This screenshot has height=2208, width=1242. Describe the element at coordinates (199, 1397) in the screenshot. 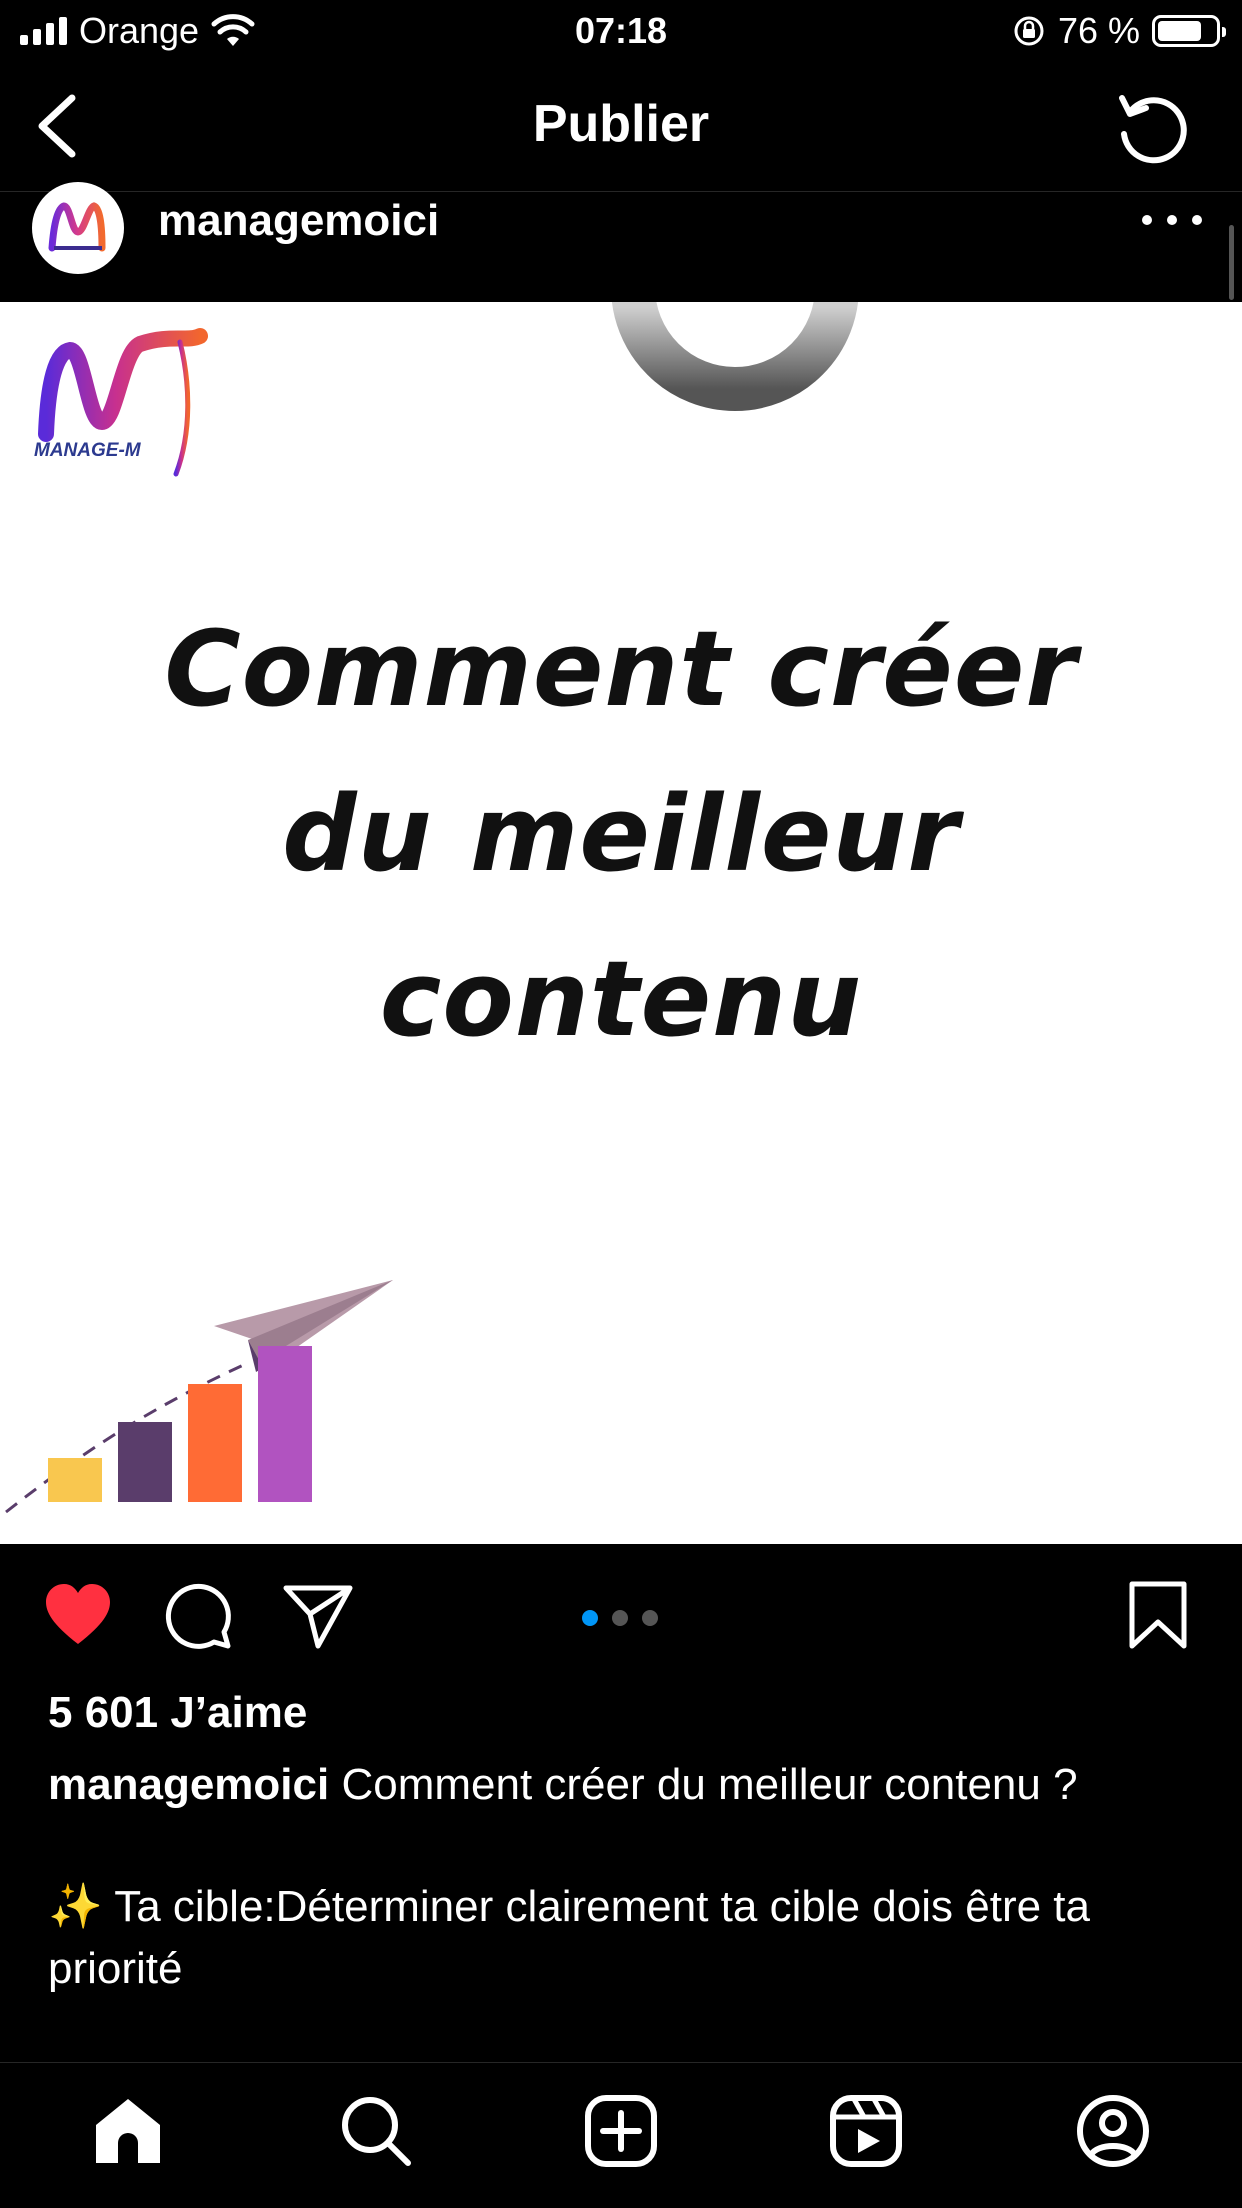

I see `growth-chart-illustration` at that location.